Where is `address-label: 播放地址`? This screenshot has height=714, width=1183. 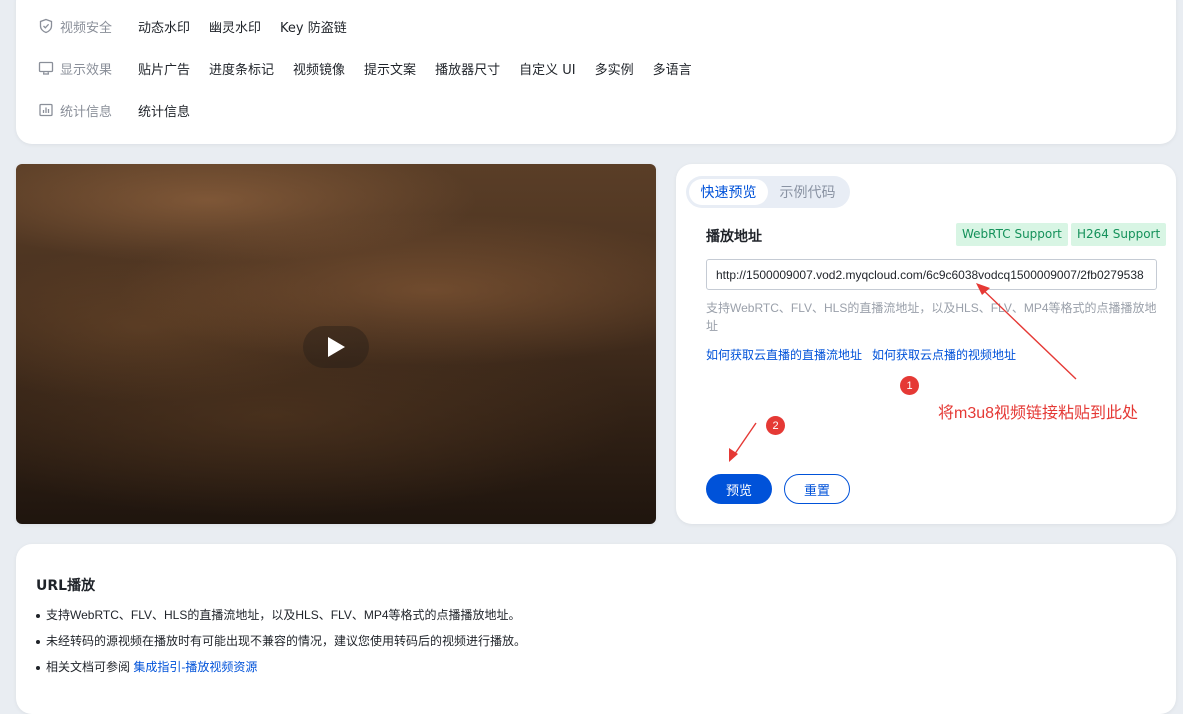 address-label: 播放地址 is located at coordinates (734, 237).